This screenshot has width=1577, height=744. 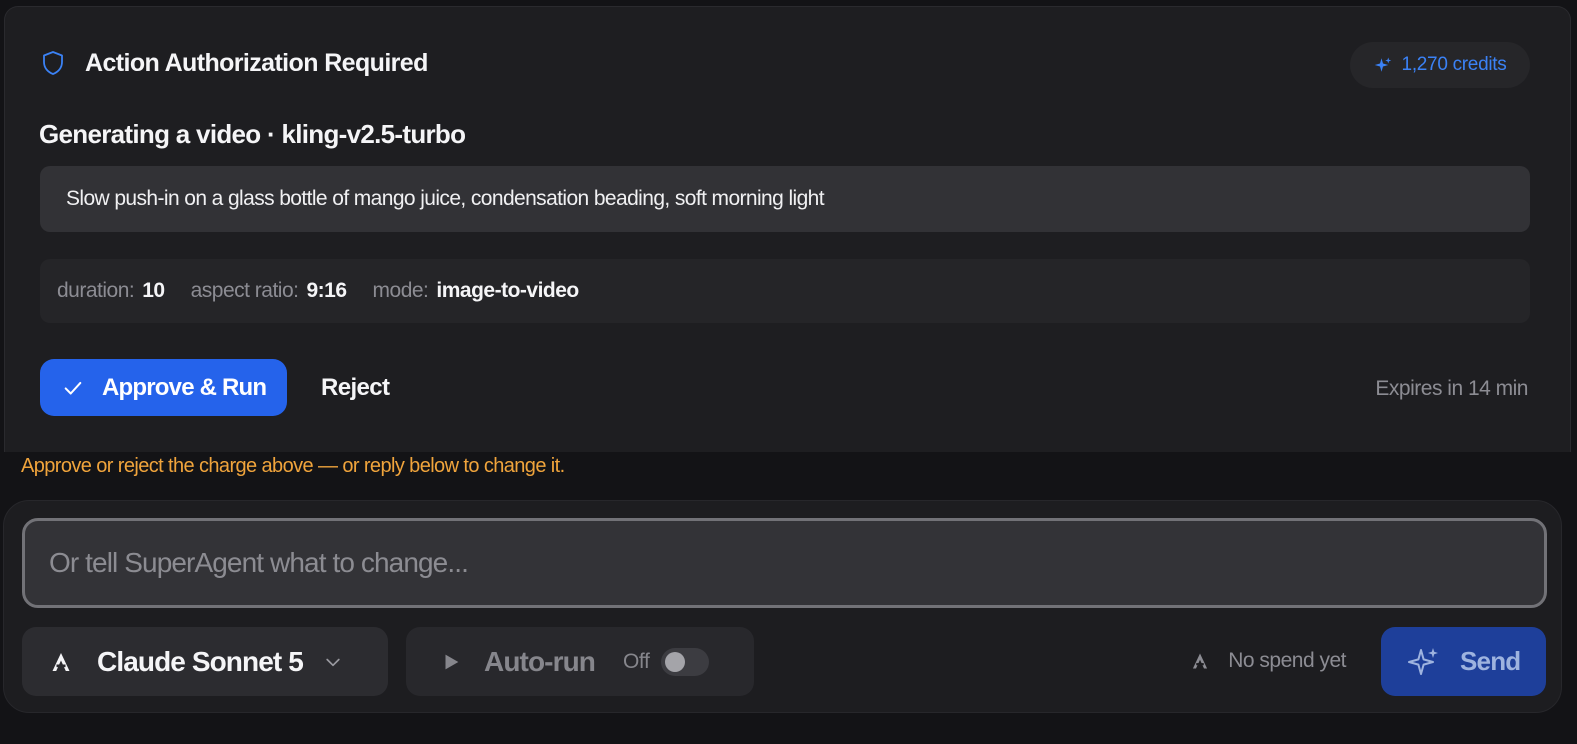 I want to click on param-value: image-to-video, so click(x=507, y=290).